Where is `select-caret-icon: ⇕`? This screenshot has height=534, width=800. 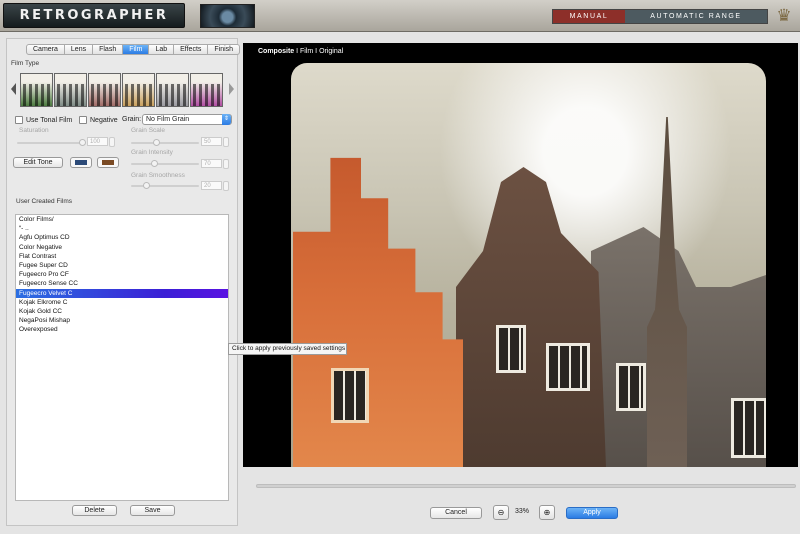
select-caret-icon: ⇕ is located at coordinates (226, 119).